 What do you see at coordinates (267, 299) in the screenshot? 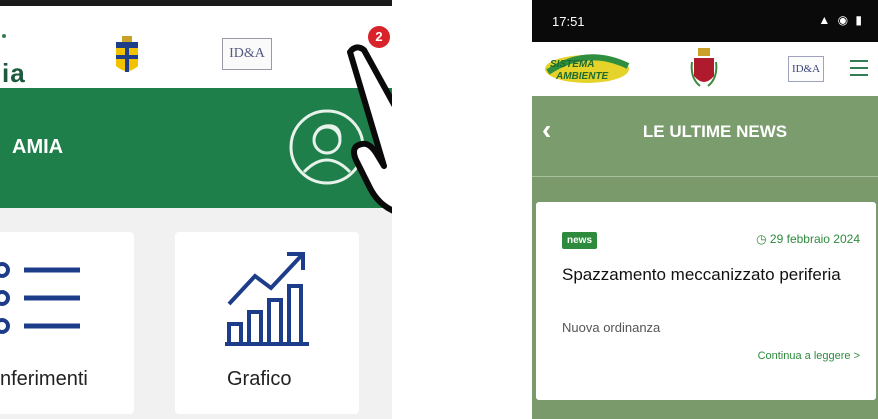
I see `bar-chart-icon` at bounding box center [267, 299].